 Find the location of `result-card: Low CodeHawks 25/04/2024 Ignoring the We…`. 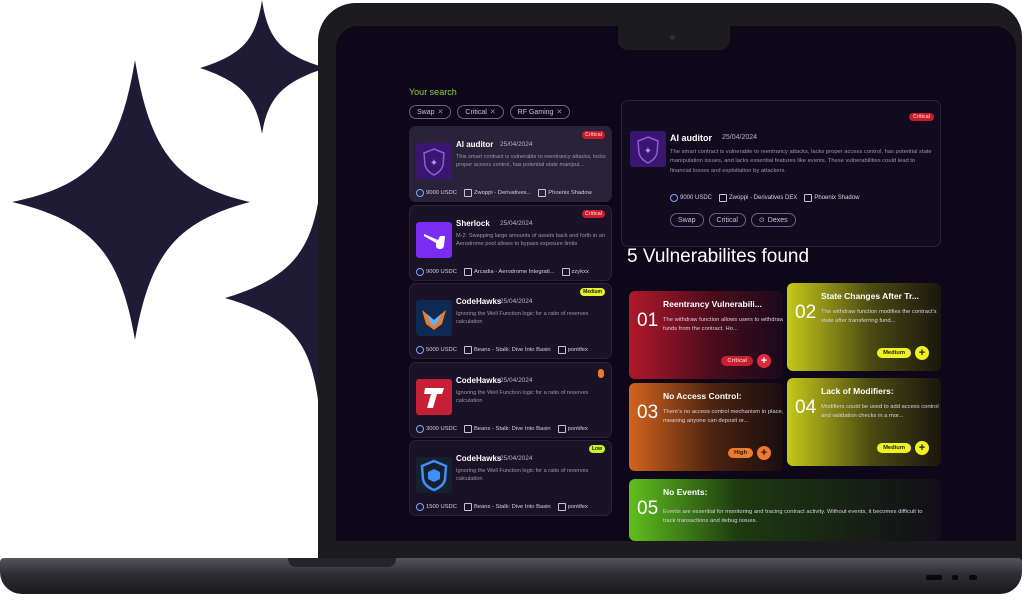

result-card: Low CodeHawks 25/04/2024 Ignoring the We… is located at coordinates (510, 478).